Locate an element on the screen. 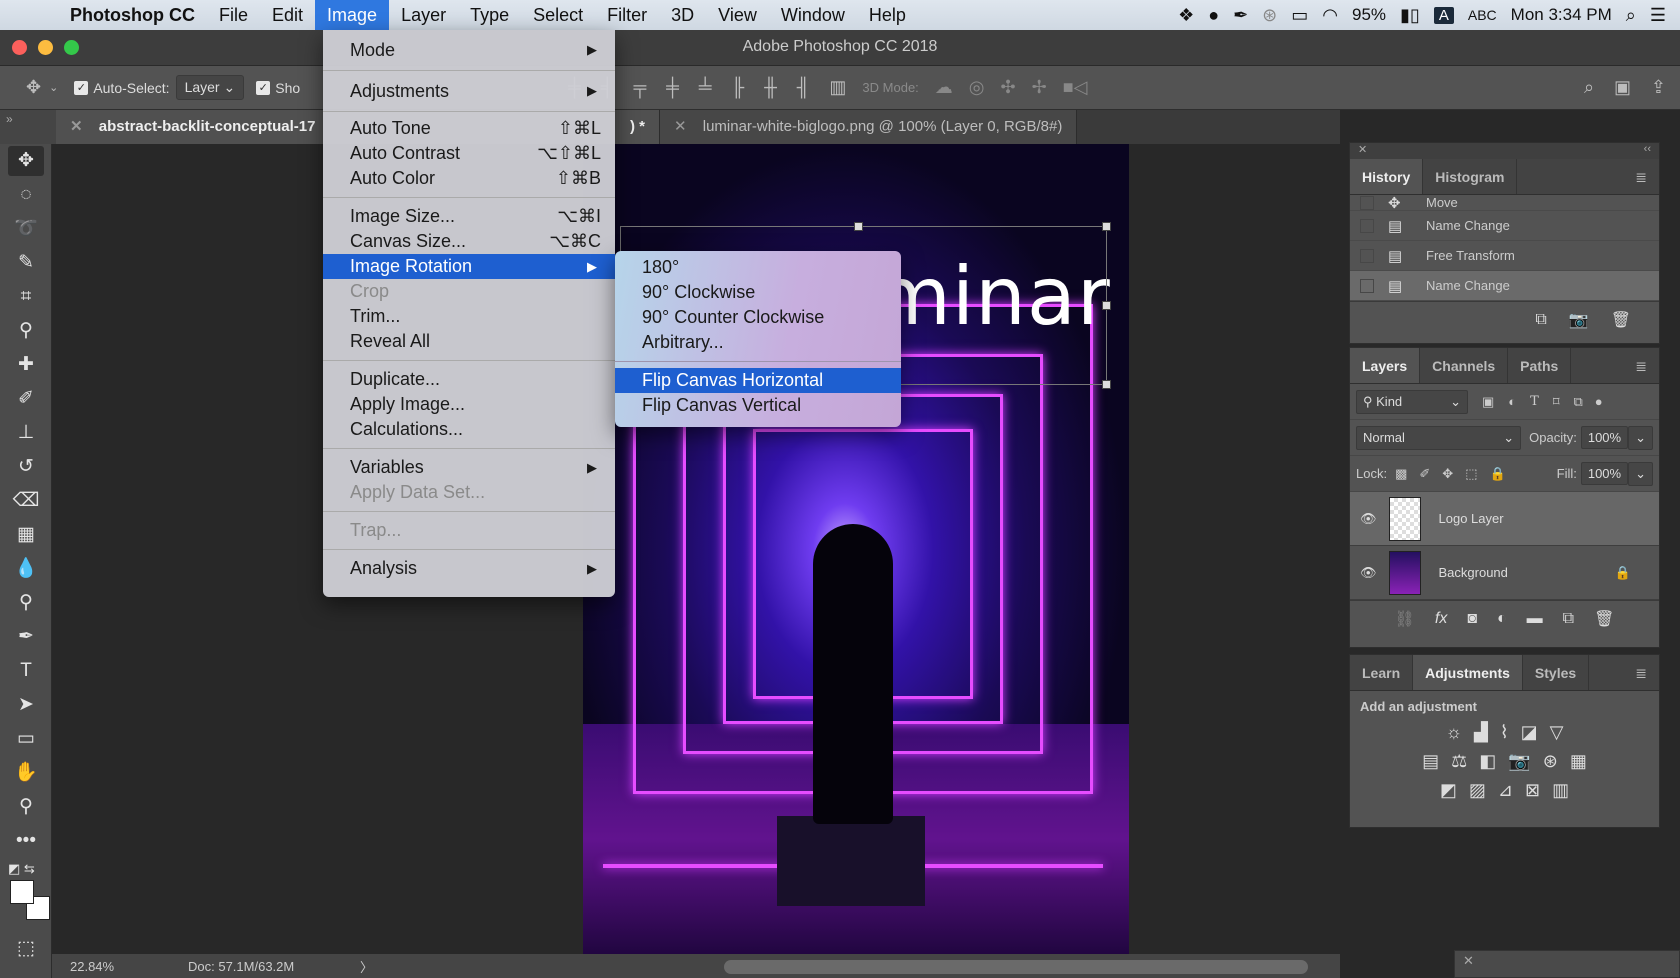 Image resolution: width=1680 pixels, height=978 pixels. input-source-label: ABC is located at coordinates (1482, 15).